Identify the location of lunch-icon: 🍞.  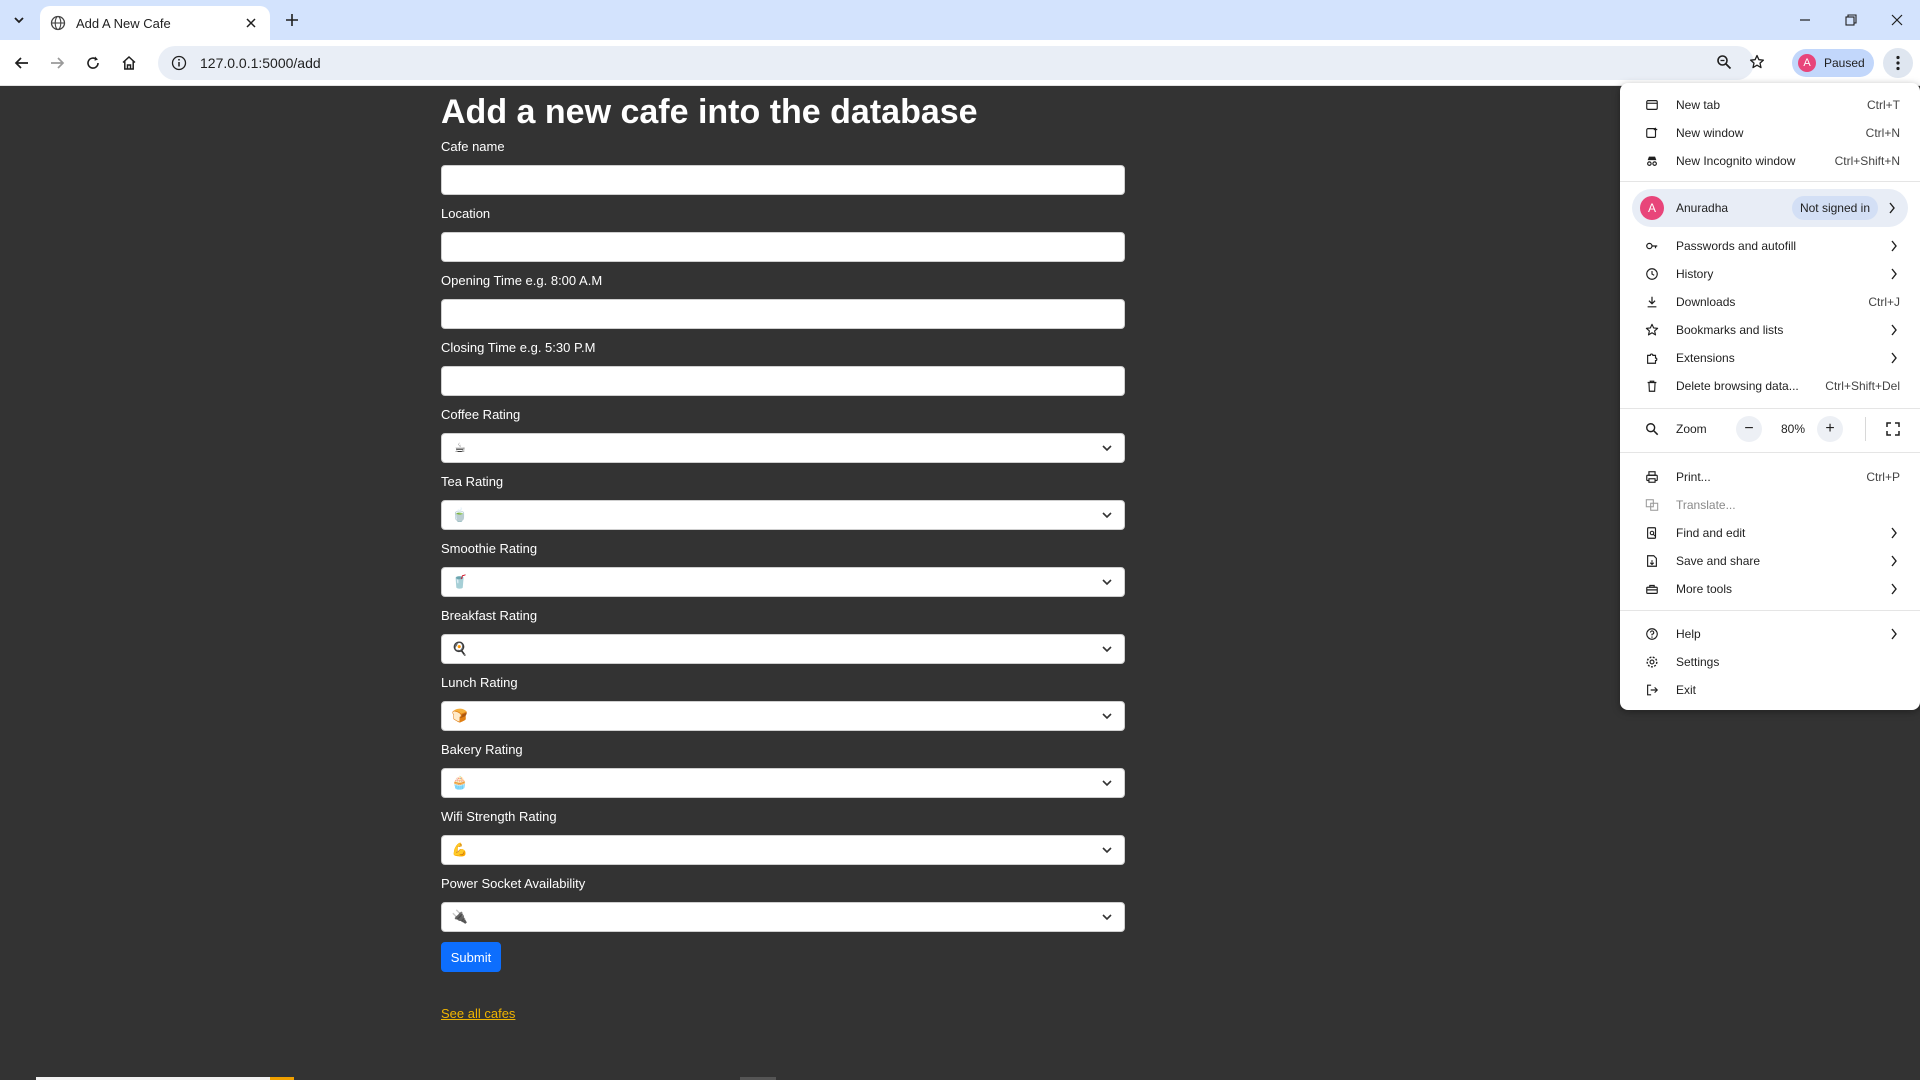
(460, 715).